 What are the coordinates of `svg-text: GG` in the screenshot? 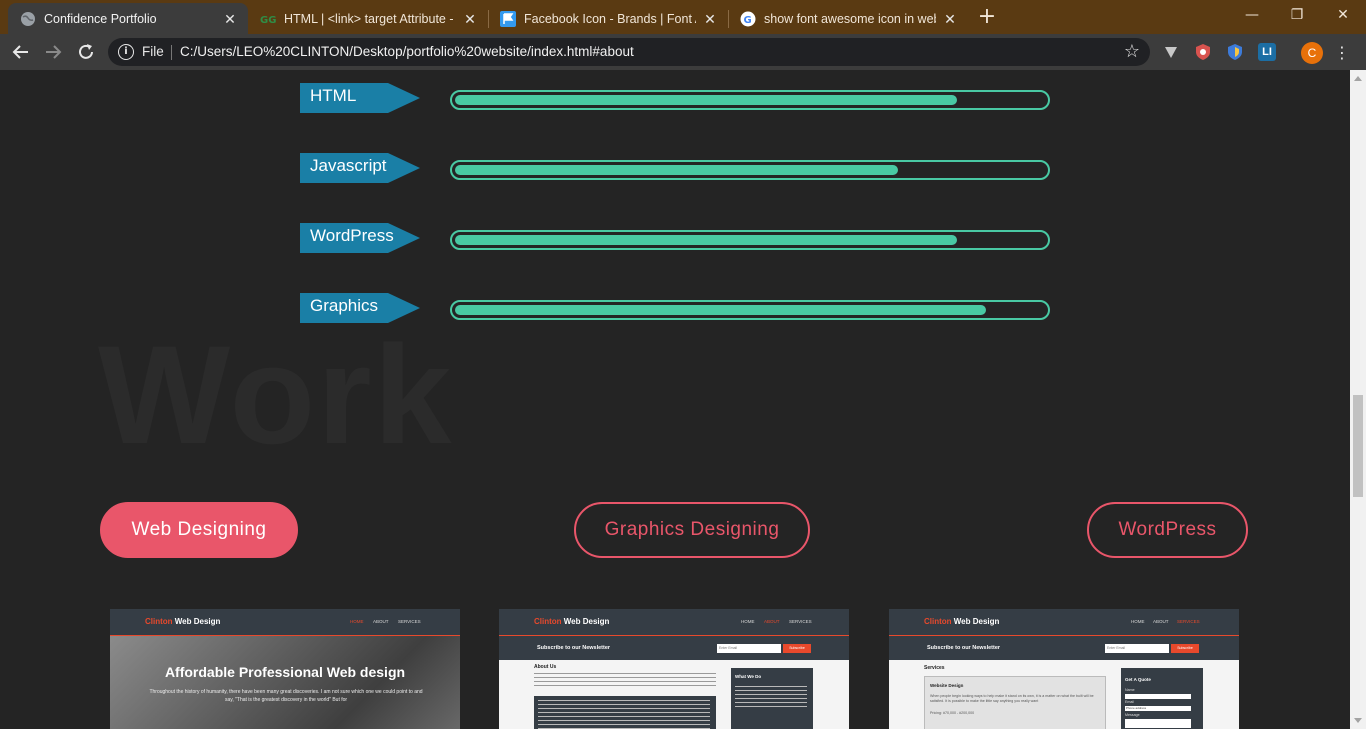 It's located at (268, 20).